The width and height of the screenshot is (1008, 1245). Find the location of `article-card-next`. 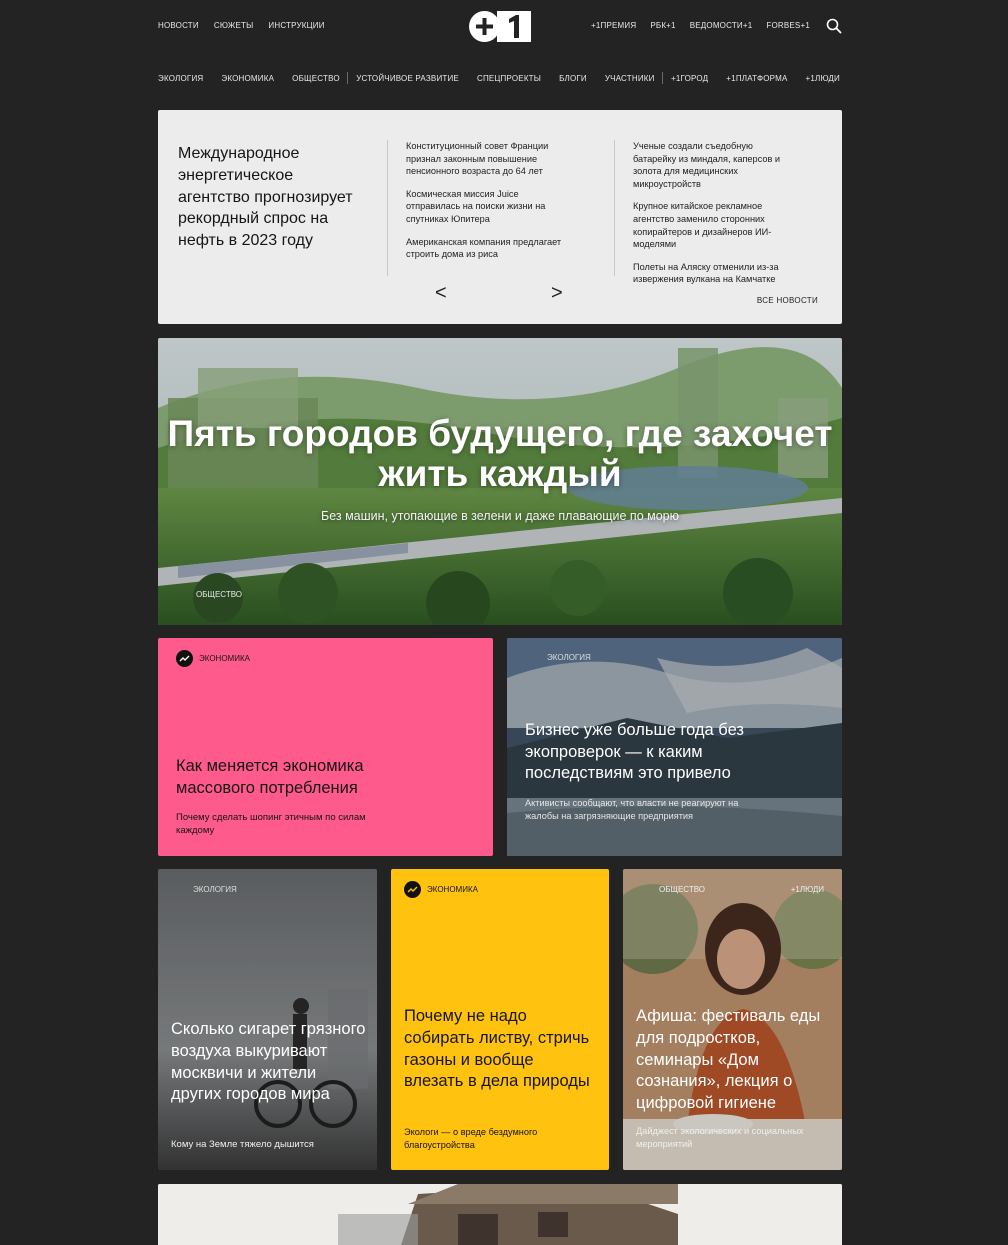

article-card-next is located at coordinates (500, 1214).